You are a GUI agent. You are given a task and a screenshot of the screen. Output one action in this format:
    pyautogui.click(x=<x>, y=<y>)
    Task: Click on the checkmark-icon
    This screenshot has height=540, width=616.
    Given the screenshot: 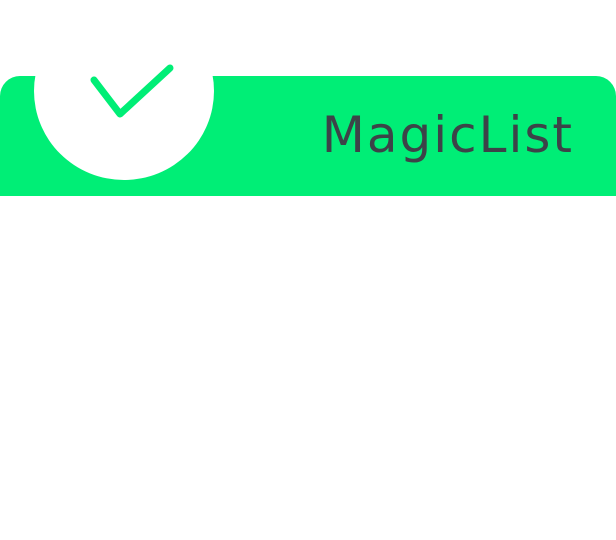 What is the action you would take?
    pyautogui.click(x=132, y=91)
    